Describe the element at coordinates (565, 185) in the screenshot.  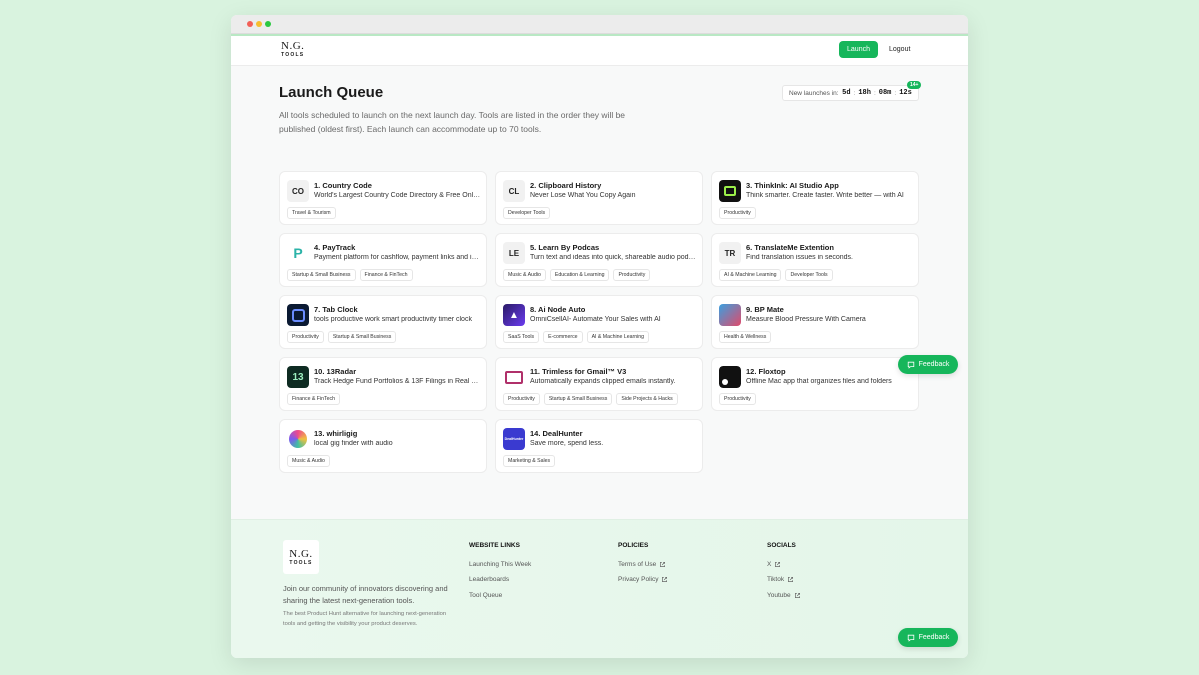
I see `tool-title: 2. Clipboard History` at that location.